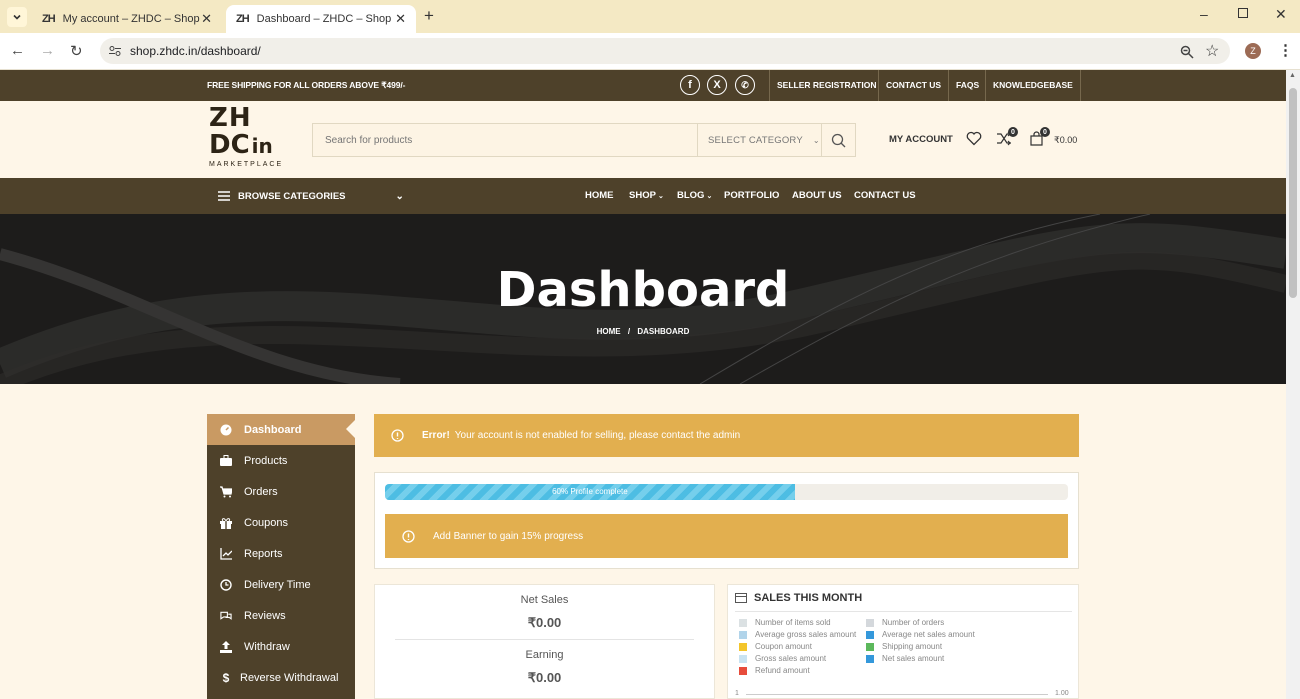 The height and width of the screenshot is (699, 1300). What do you see at coordinates (1187, 52) in the screenshot?
I see `zoom-icon` at bounding box center [1187, 52].